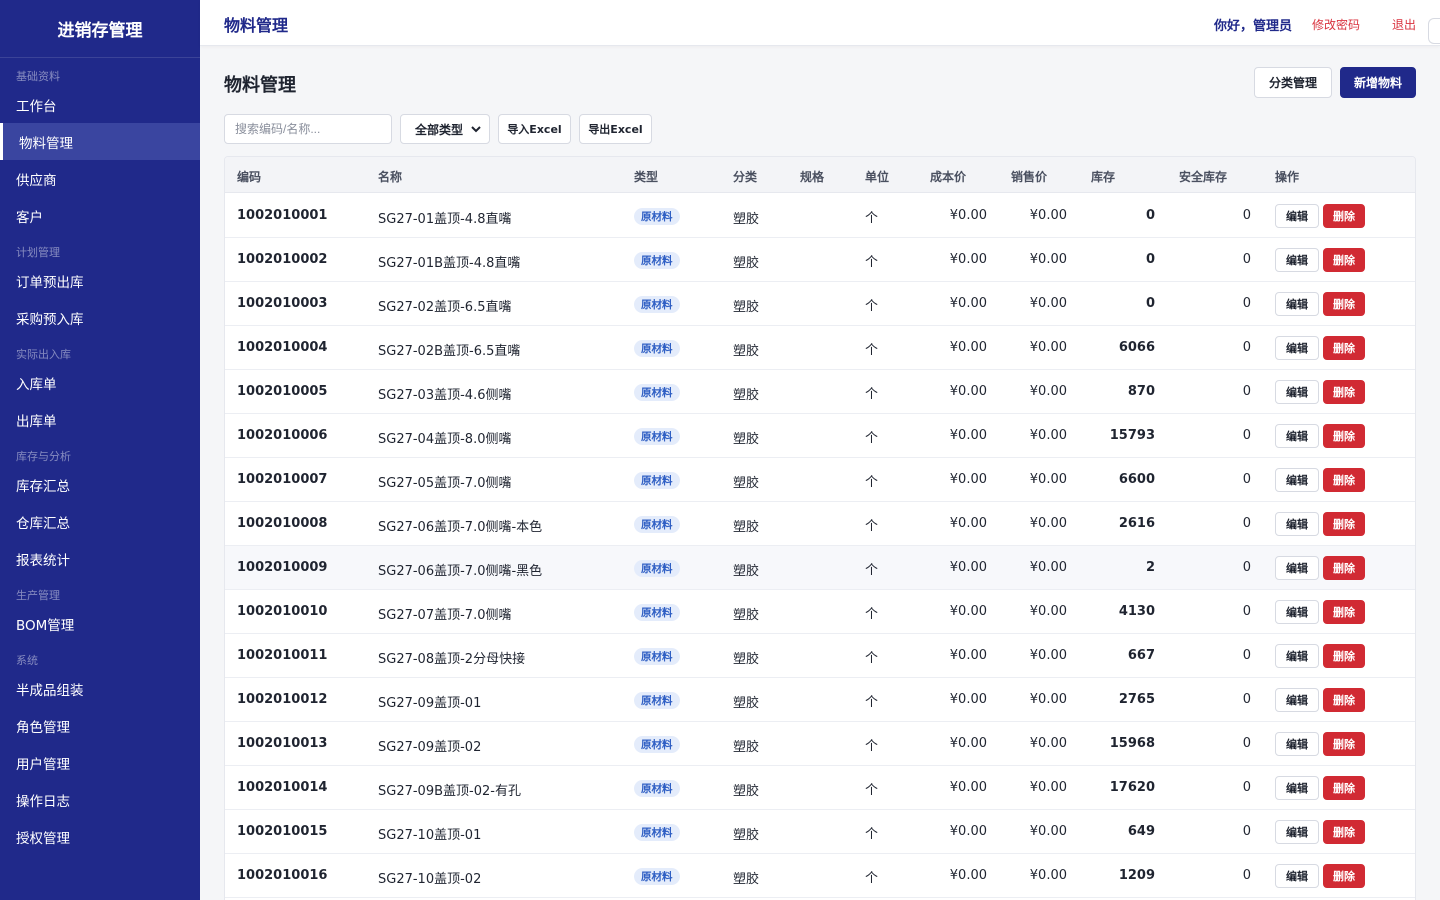  Describe the element at coordinates (445, 439) in the screenshot. I see `material-name: SG27-04盖顶-8.0侧嘴` at that location.